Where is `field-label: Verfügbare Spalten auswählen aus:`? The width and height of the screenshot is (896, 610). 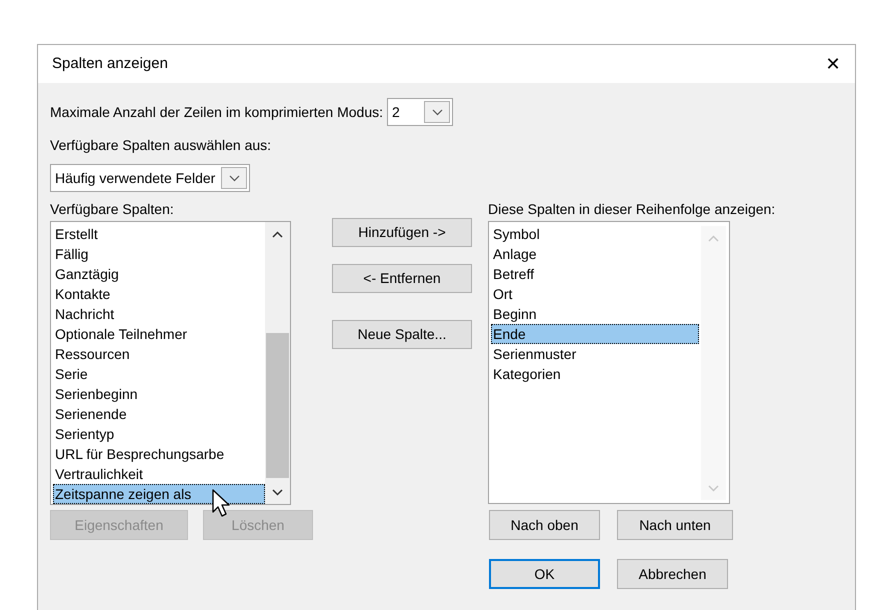 field-label: Verfügbare Spalten auswählen aus: is located at coordinates (161, 145).